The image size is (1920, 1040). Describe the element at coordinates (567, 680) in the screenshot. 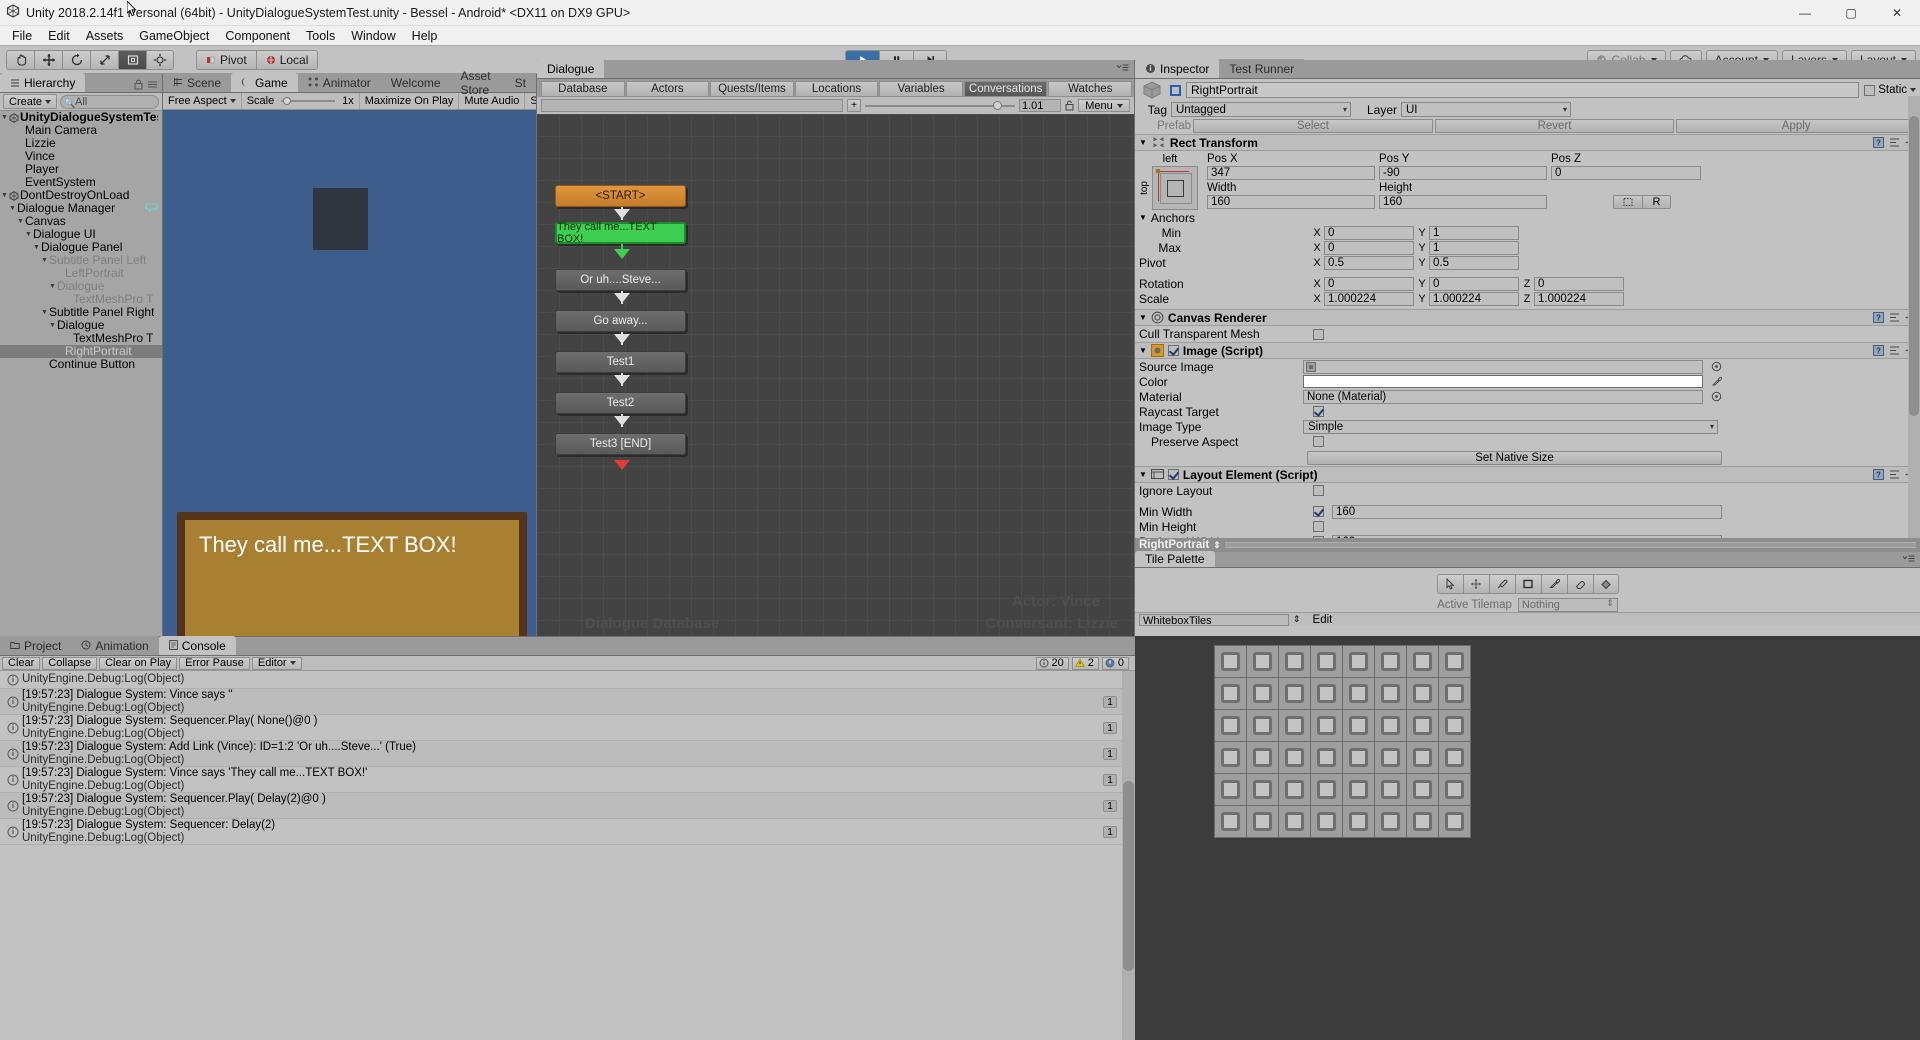

I see `console-log-entry: UnityEngine.Debug:Log(Object)` at that location.